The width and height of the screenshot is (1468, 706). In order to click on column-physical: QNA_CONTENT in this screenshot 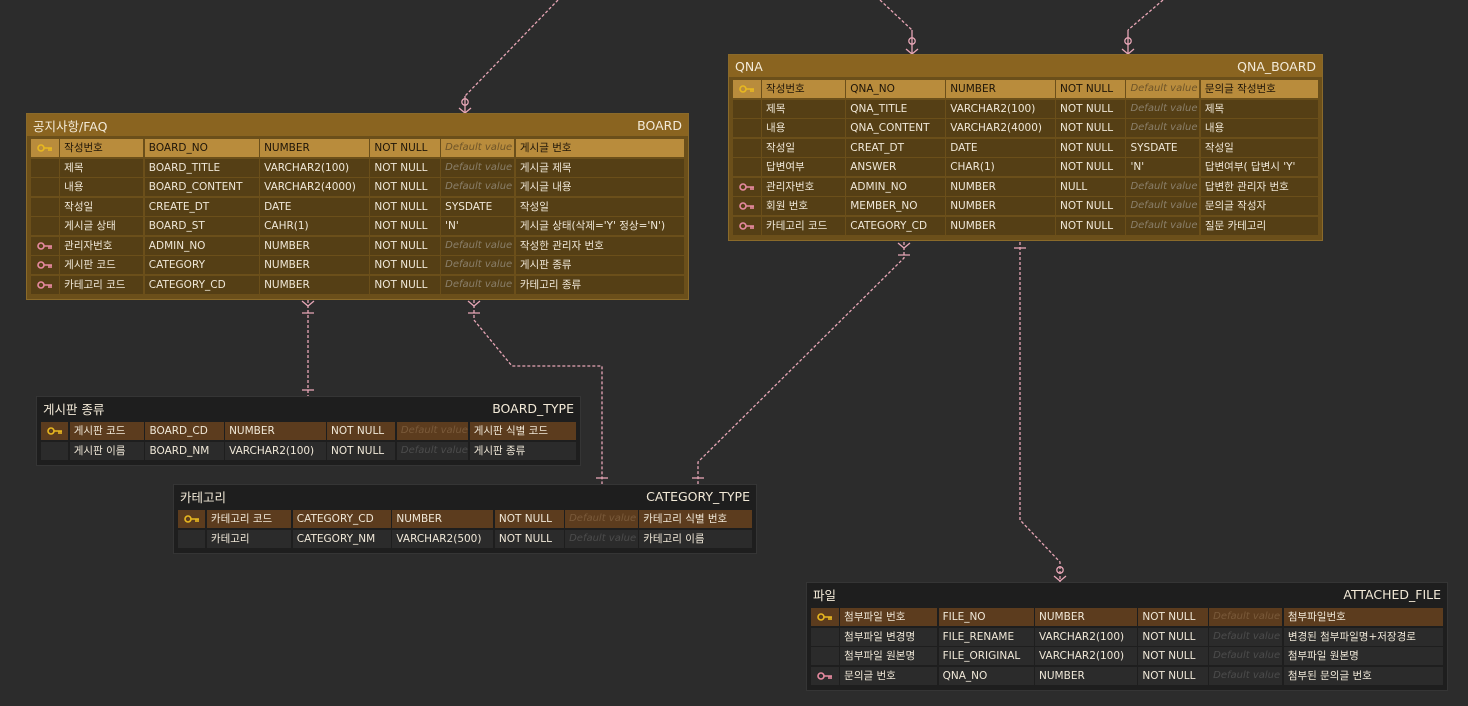, I will do `click(895, 128)`.